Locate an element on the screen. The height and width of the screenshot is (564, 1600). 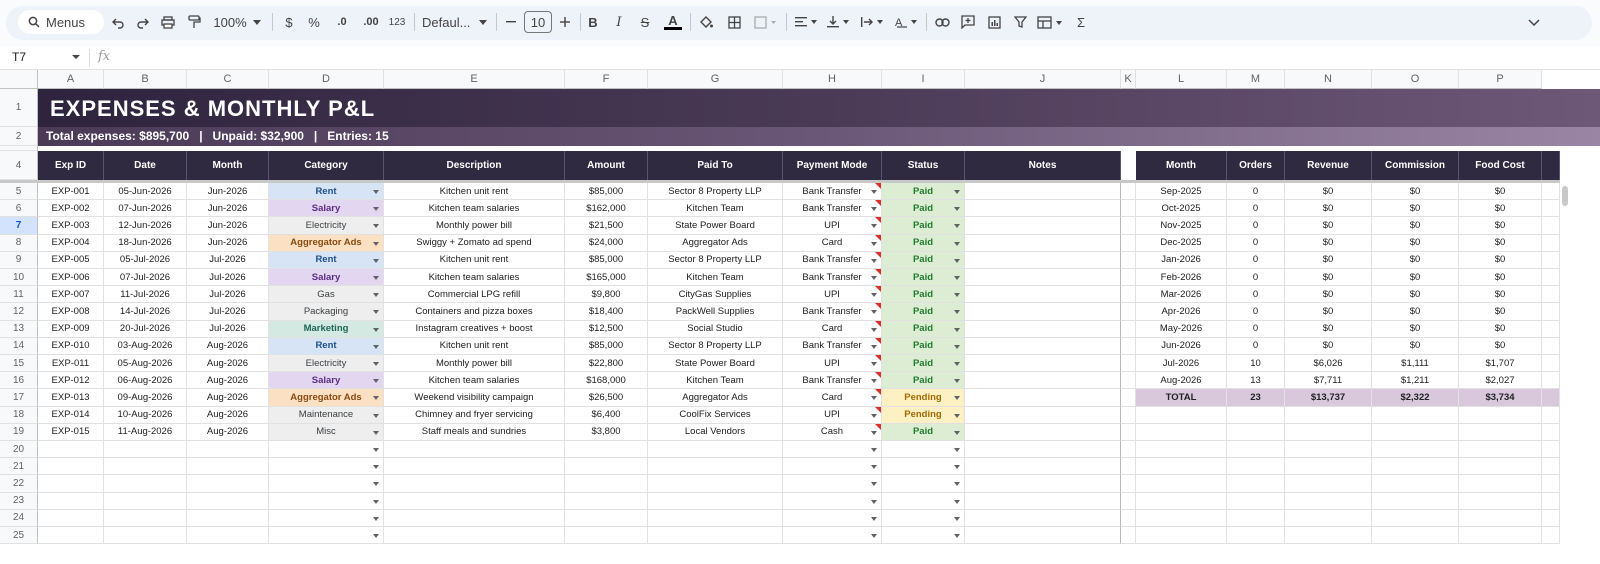
undo-icon is located at coordinates (118, 22).